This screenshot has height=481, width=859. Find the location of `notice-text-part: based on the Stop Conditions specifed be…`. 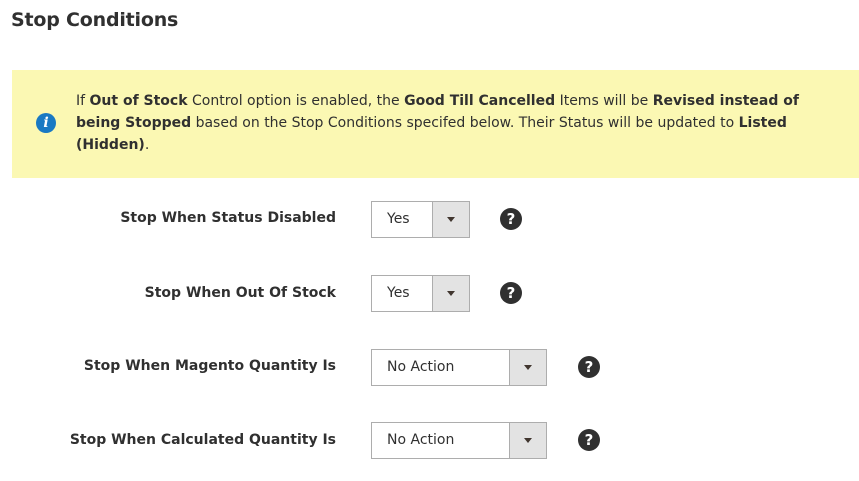

notice-text-part: based on the Stop Conditions specifed be… is located at coordinates (465, 123).